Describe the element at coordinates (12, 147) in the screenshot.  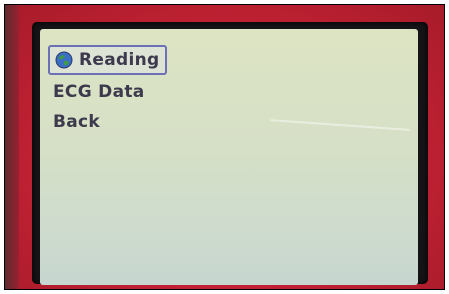
I see `casing-edge` at that location.